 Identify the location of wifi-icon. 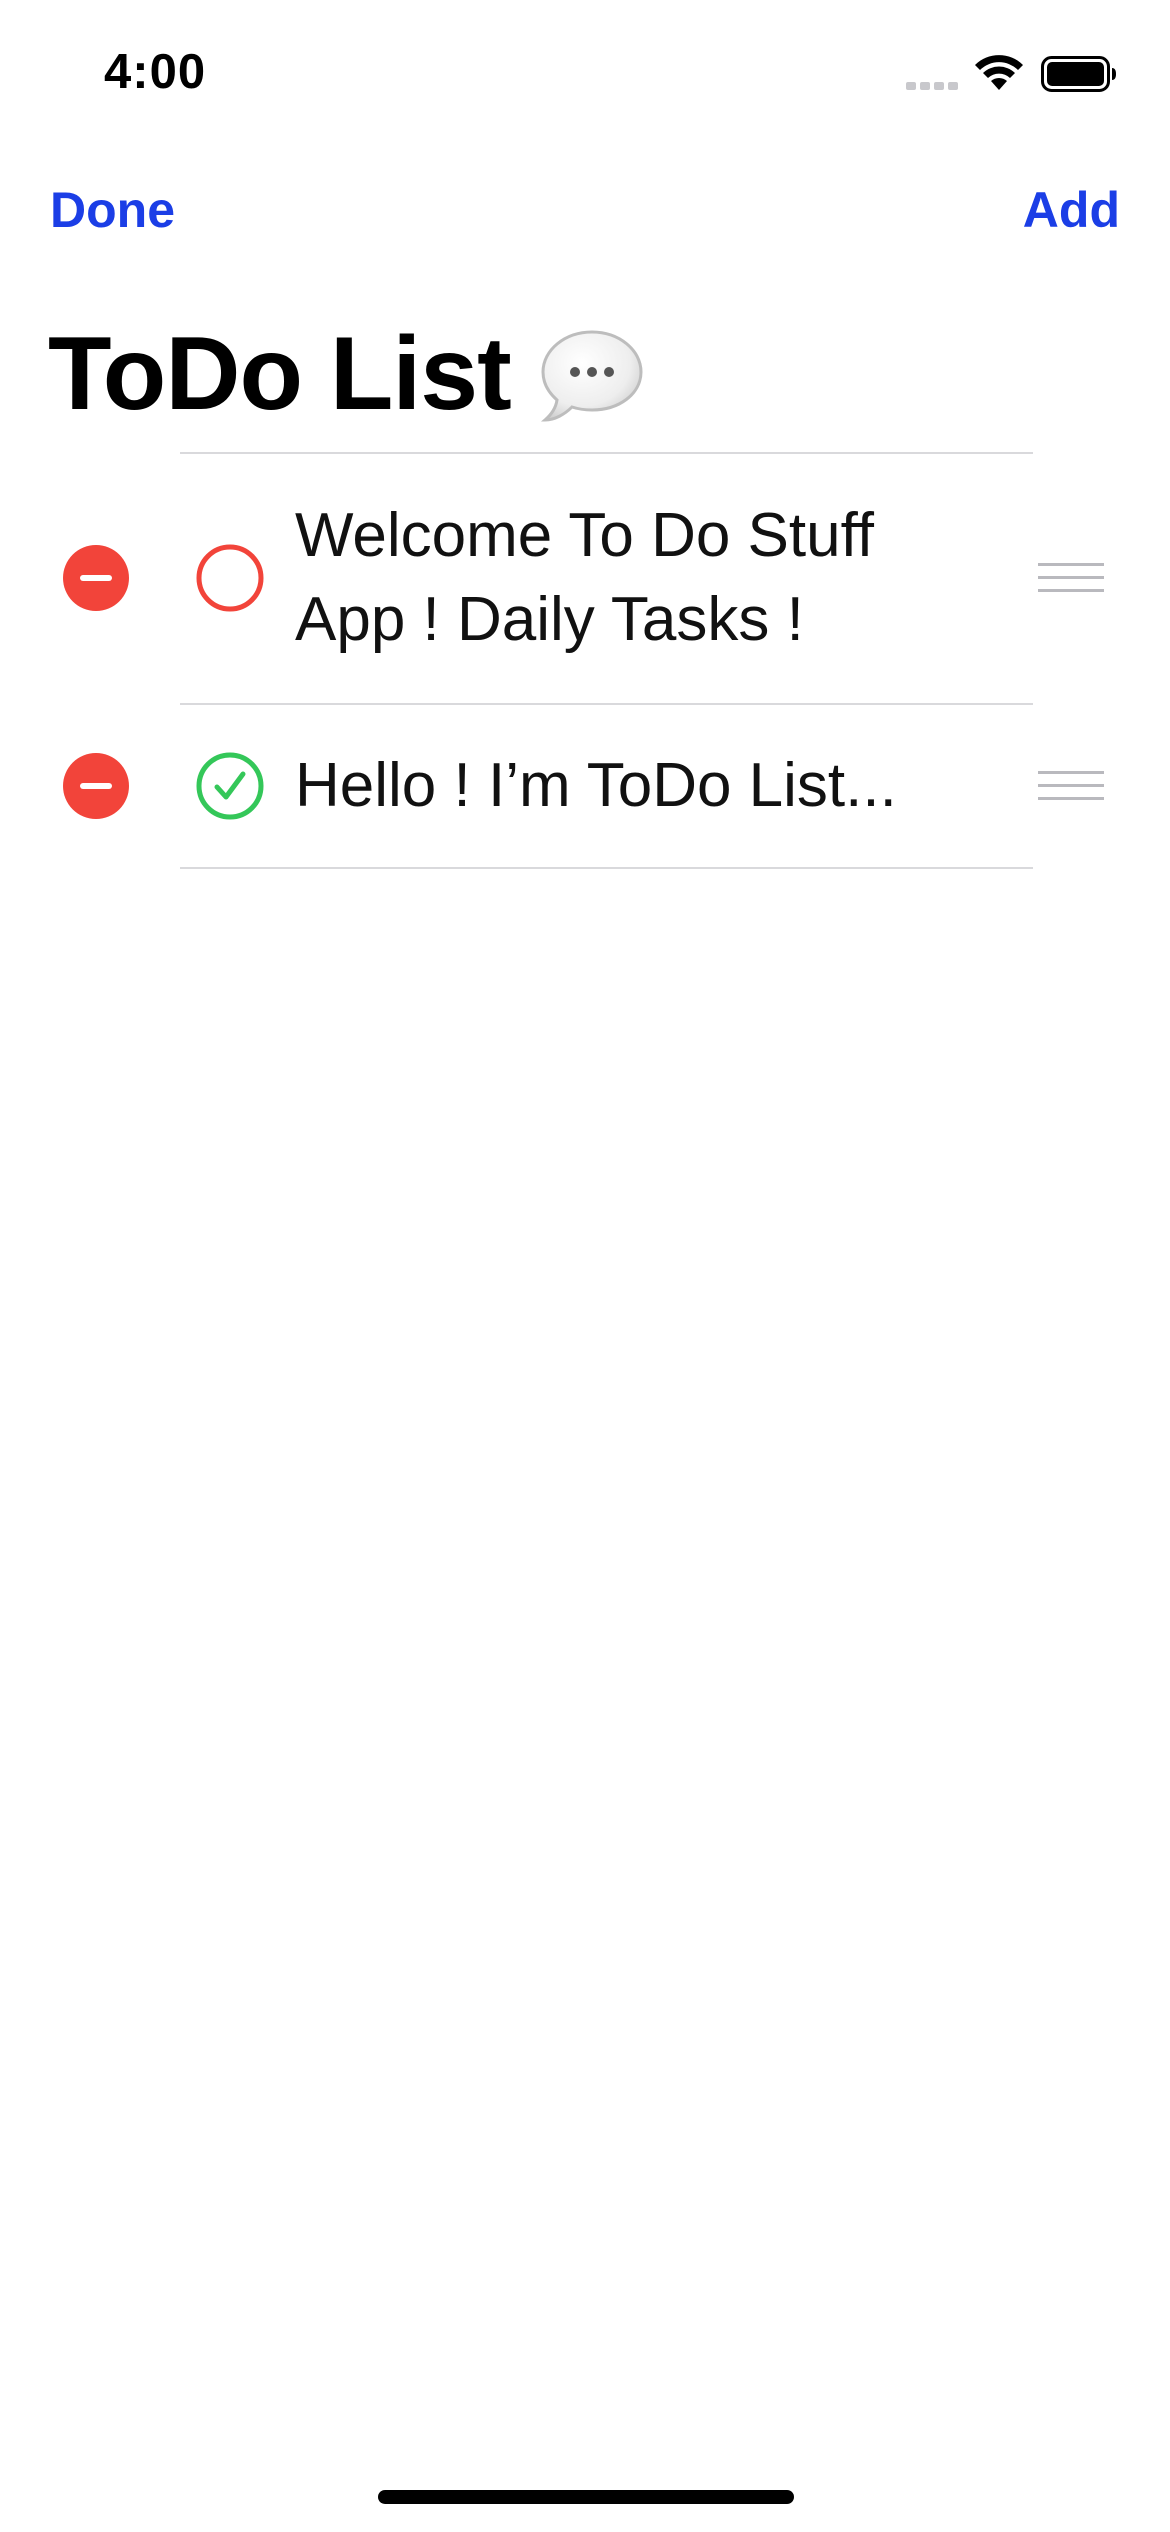
(999, 72).